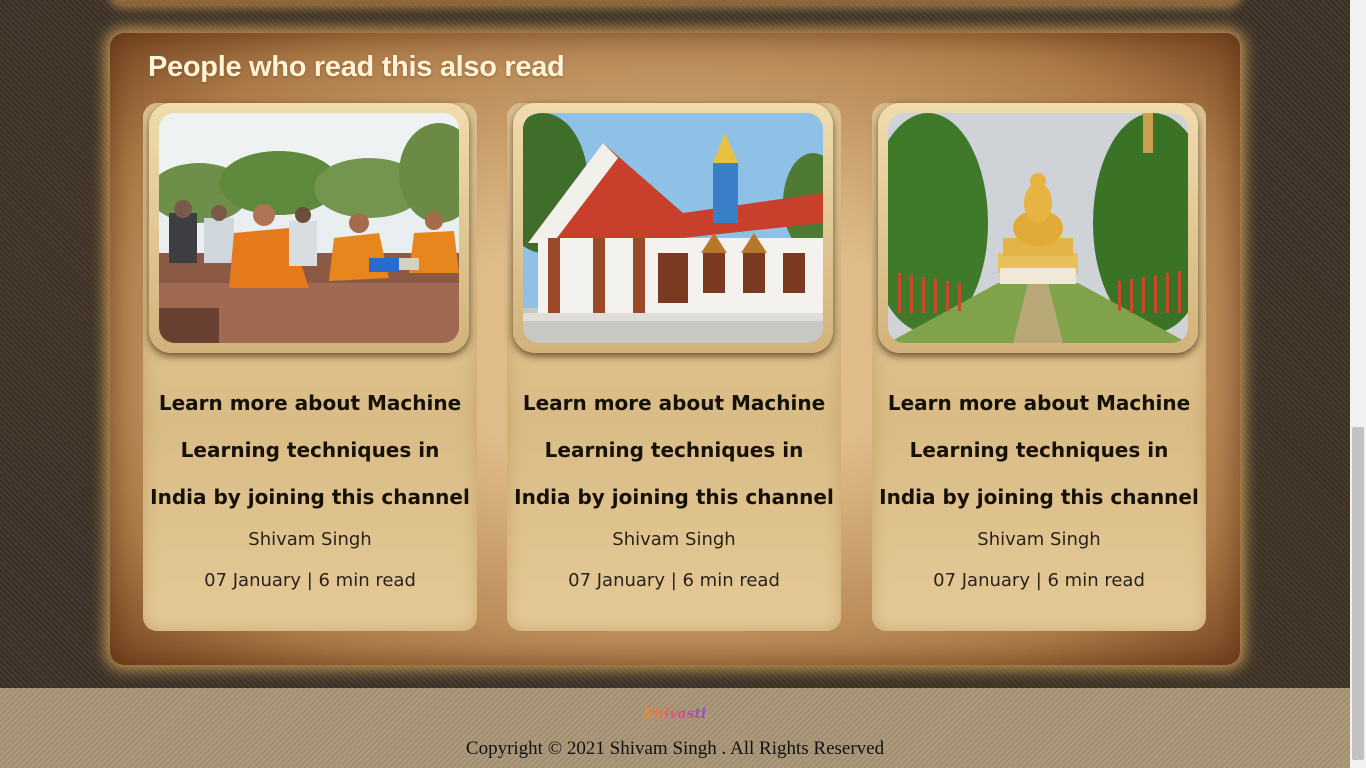 The height and width of the screenshot is (768, 1366). I want to click on monks-meditating-image, so click(309, 228).